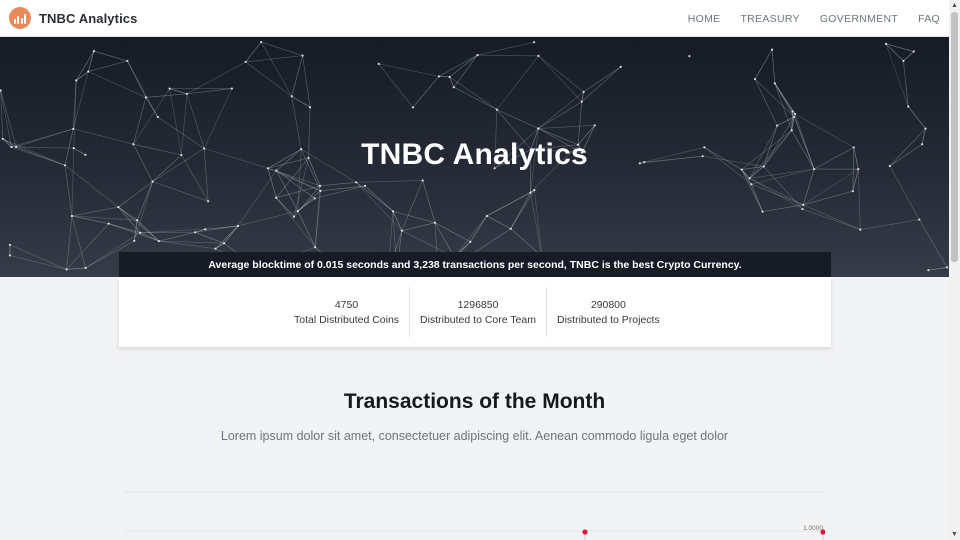  What do you see at coordinates (954, 270) in the screenshot?
I see `scrollbar: ▲ ▼` at bounding box center [954, 270].